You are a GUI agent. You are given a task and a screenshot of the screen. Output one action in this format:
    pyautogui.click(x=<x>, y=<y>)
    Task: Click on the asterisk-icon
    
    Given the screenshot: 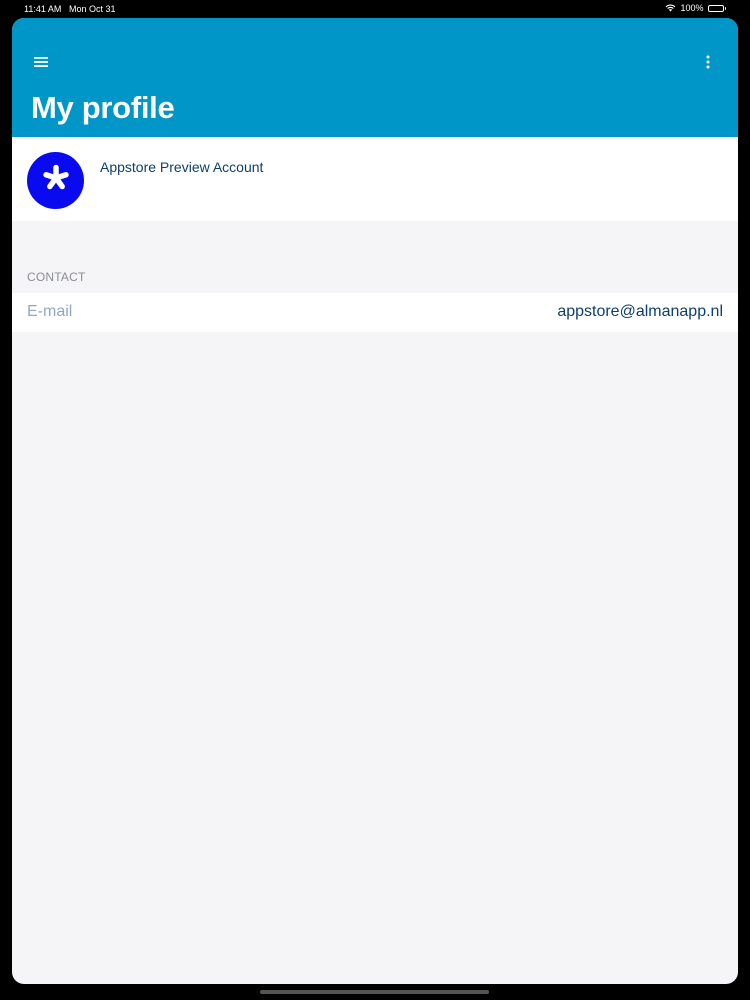 What is the action you would take?
    pyautogui.click(x=56, y=180)
    